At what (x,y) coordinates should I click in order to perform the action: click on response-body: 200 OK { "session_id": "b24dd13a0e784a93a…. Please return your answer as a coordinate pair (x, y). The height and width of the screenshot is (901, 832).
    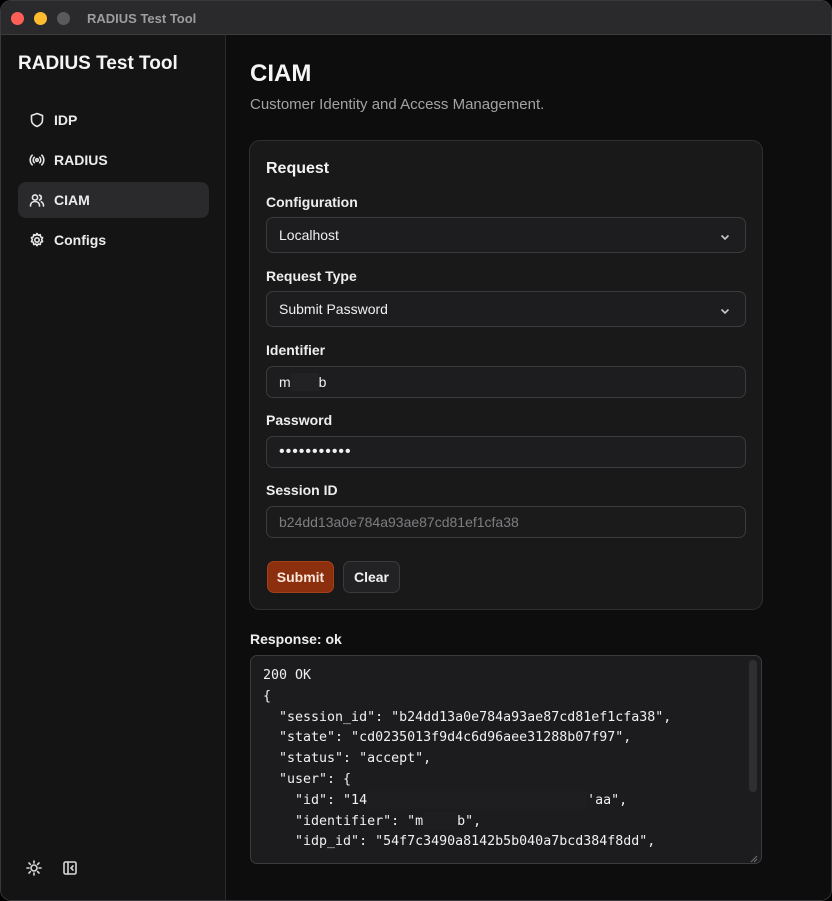
    Looking at the image, I should click on (467, 759).